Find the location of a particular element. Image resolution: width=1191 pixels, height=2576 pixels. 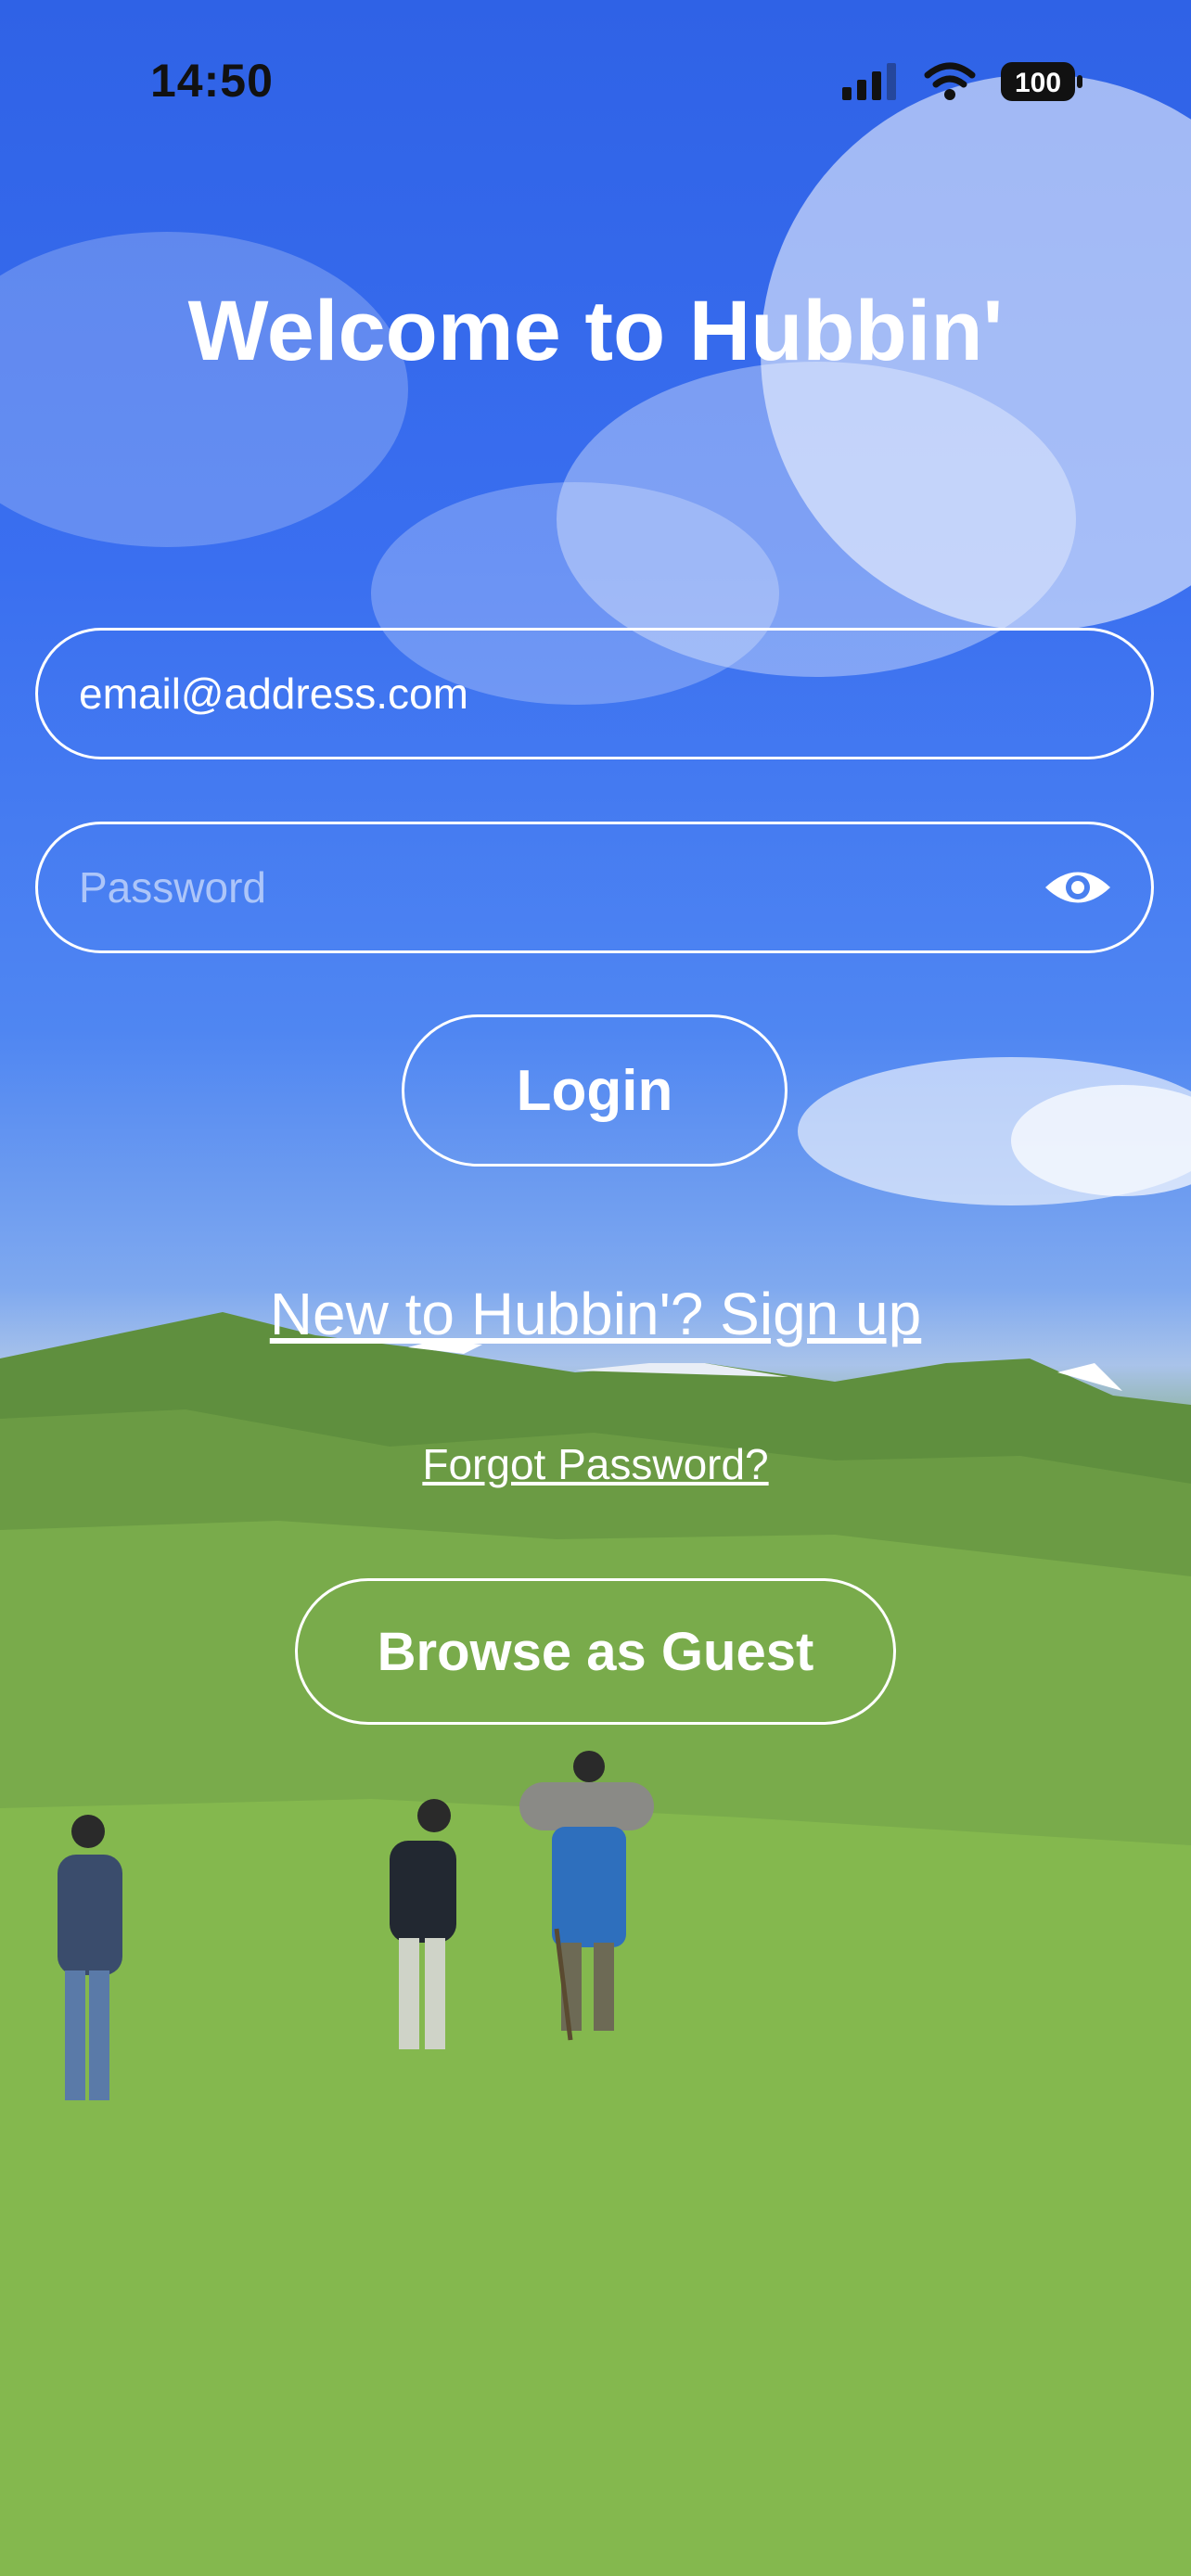

battery-icon: 100 is located at coordinates (1041, 81).